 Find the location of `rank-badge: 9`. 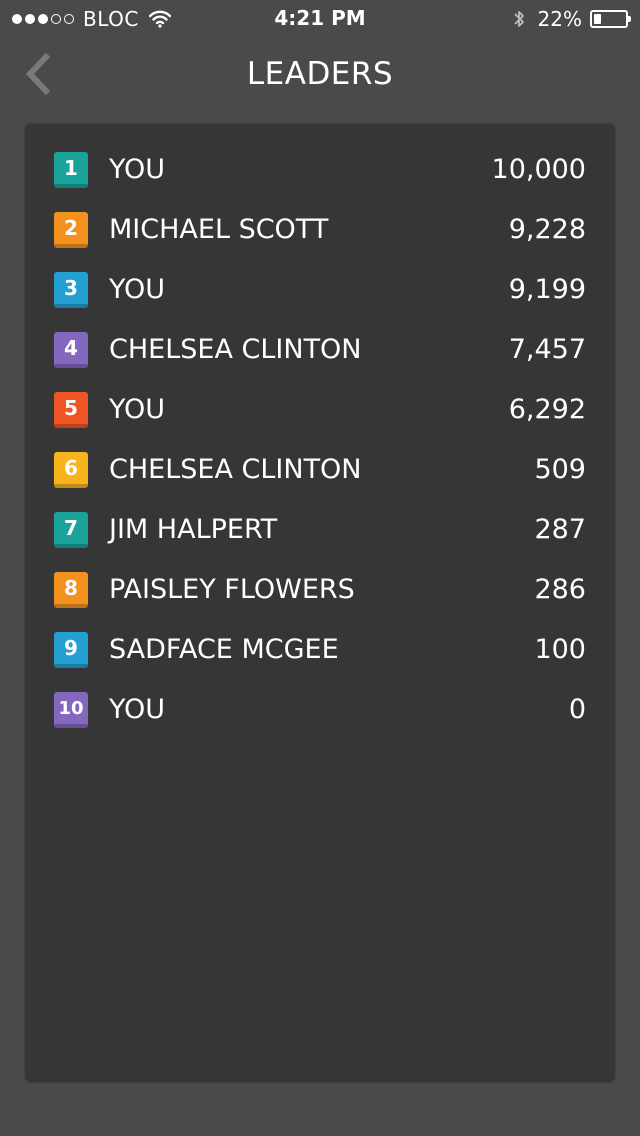

rank-badge: 9 is located at coordinates (71, 650).